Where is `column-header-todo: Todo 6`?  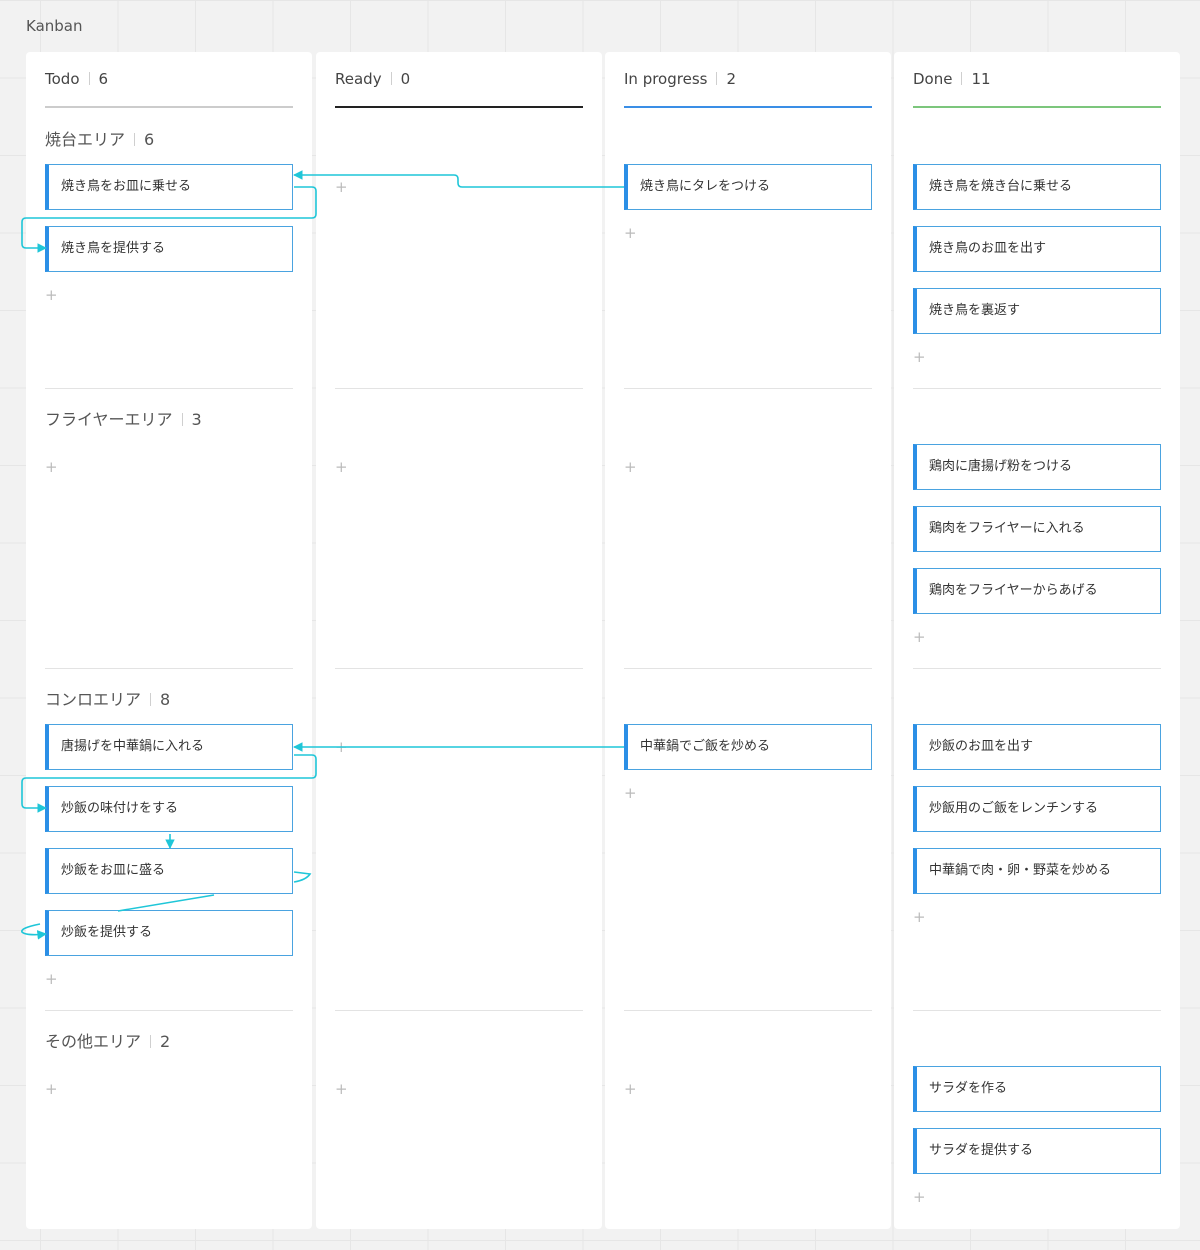
column-header-todo: Todo 6 is located at coordinates (76, 79).